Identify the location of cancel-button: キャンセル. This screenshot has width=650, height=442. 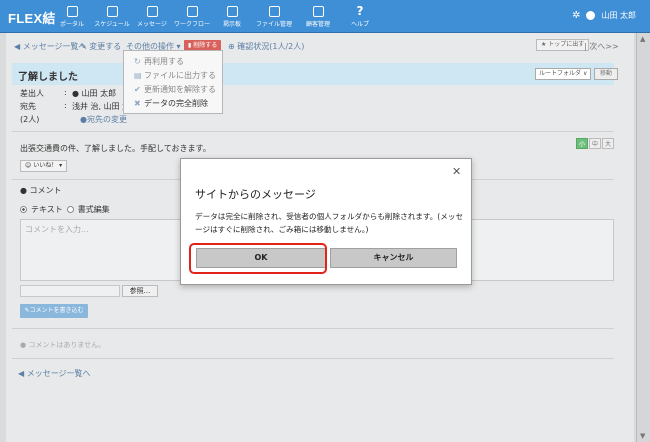
(393, 258).